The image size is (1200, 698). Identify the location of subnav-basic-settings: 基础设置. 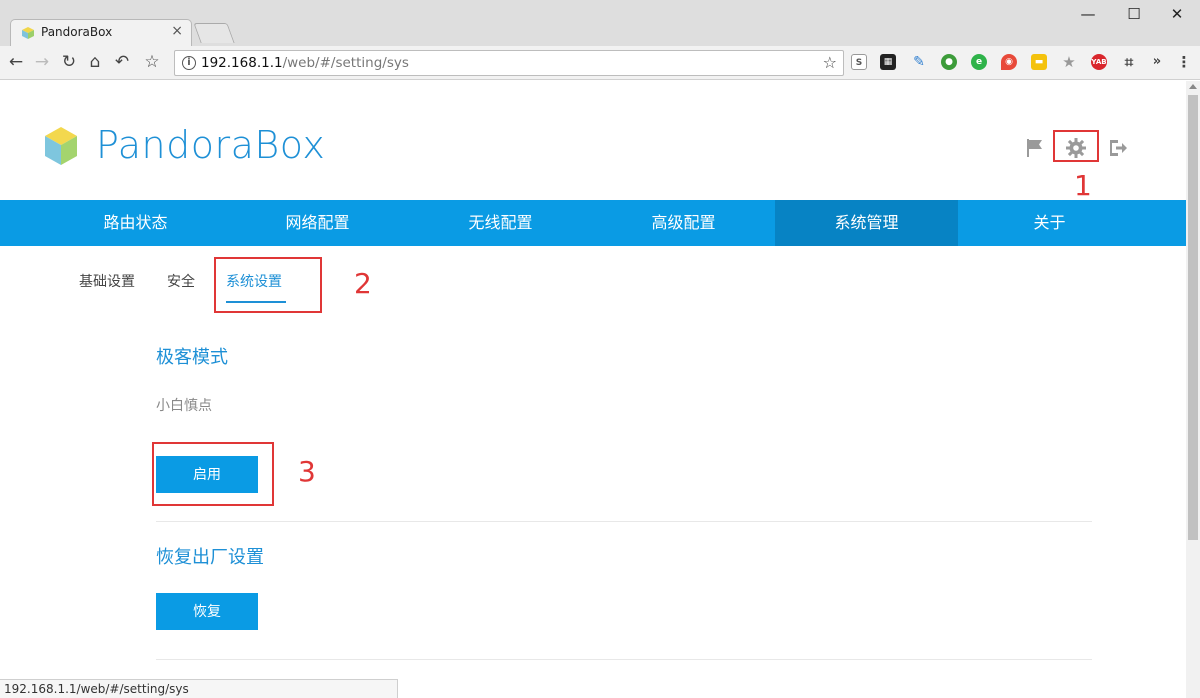
(107, 281).